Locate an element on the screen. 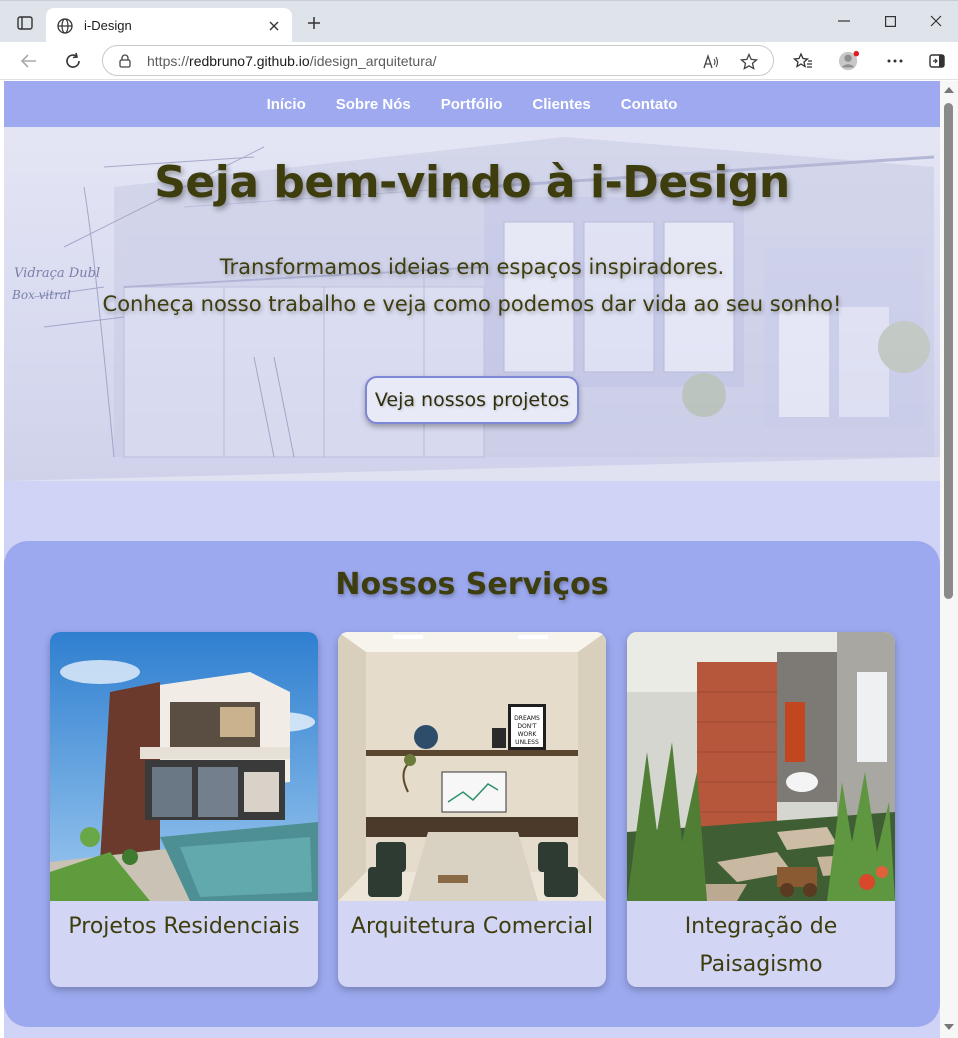  favorites-icon is located at coordinates (803, 61).